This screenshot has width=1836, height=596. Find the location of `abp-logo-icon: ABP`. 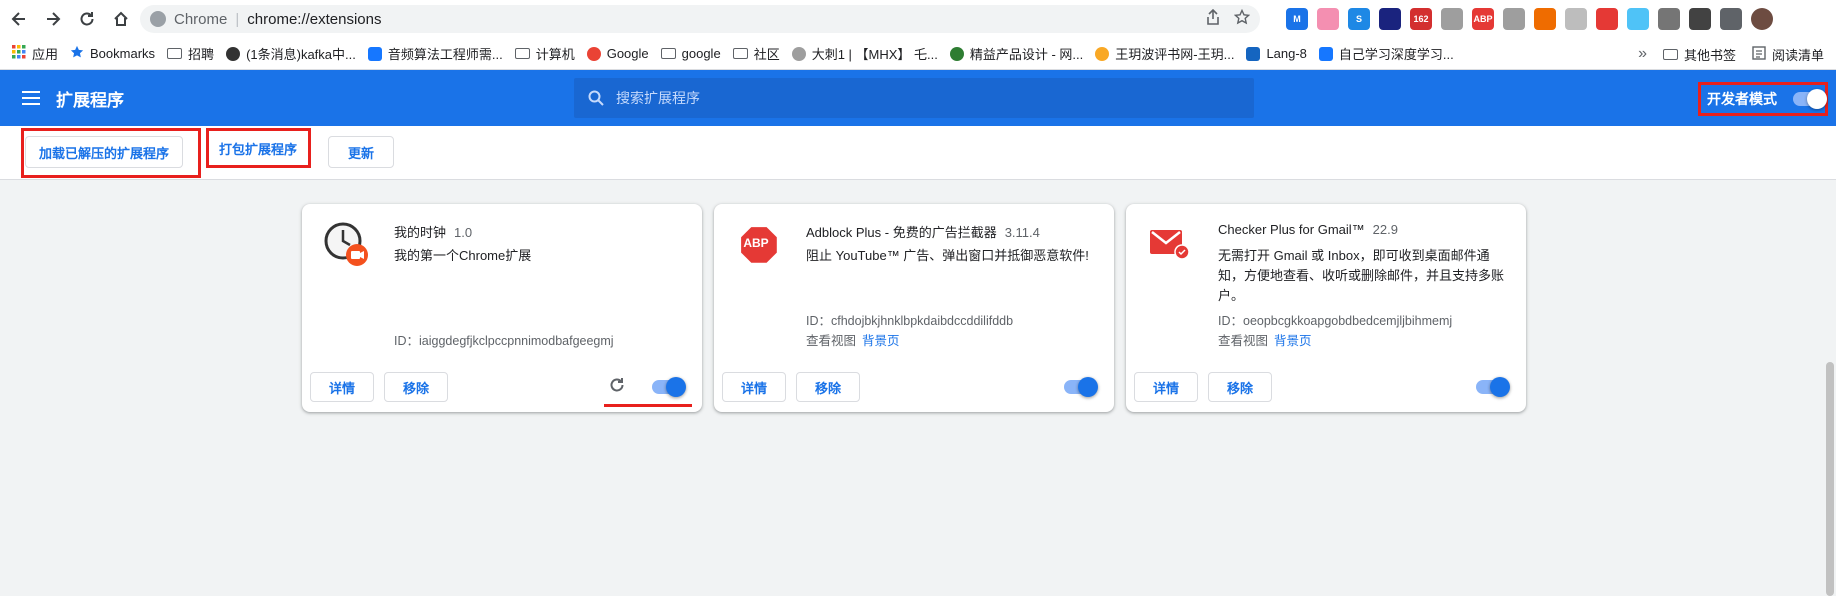

abp-logo-icon: ABP is located at coordinates (759, 245).